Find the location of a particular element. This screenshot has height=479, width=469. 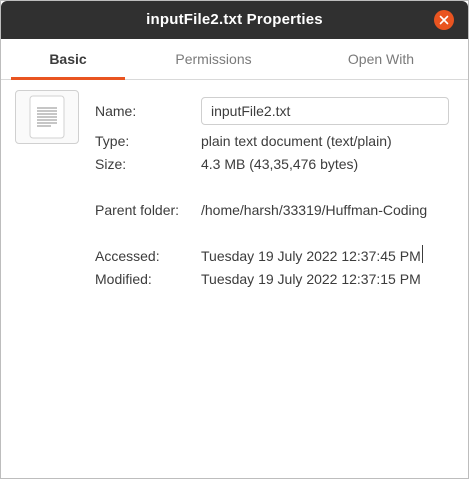

window-title: inputFile2.txt Properties is located at coordinates (234, 19).